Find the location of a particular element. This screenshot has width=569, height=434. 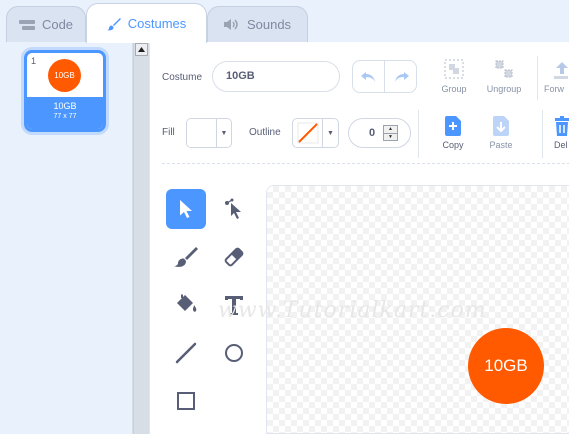

costume-number: 1 is located at coordinates (34, 61).